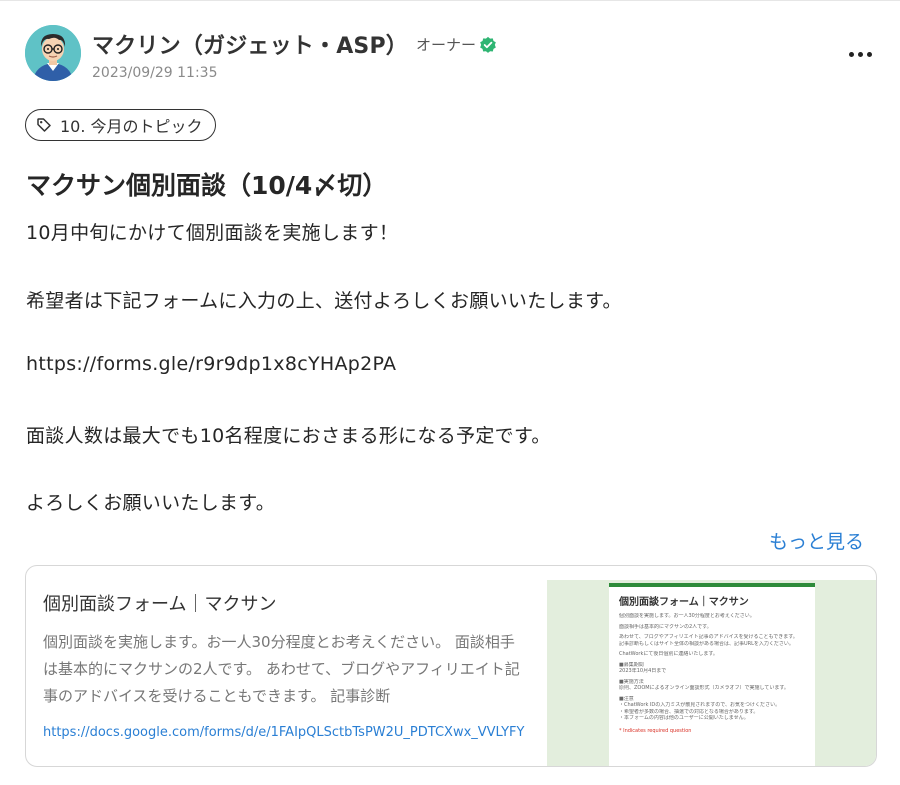 The image size is (900, 785). I want to click on form-preview-line: あわせて、ブログやアフィリエイト記事のアドバイスを受けることもできます。, so click(708, 637).